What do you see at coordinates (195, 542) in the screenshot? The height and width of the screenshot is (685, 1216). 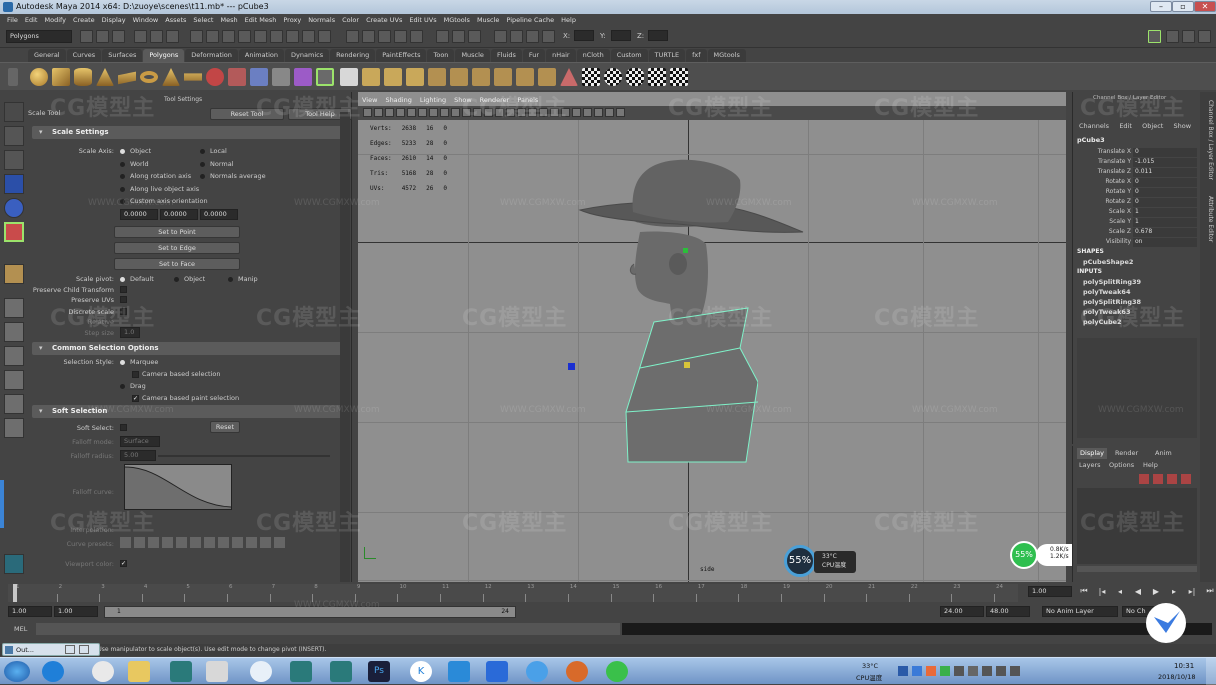 I see `preset-6-icon` at bounding box center [195, 542].